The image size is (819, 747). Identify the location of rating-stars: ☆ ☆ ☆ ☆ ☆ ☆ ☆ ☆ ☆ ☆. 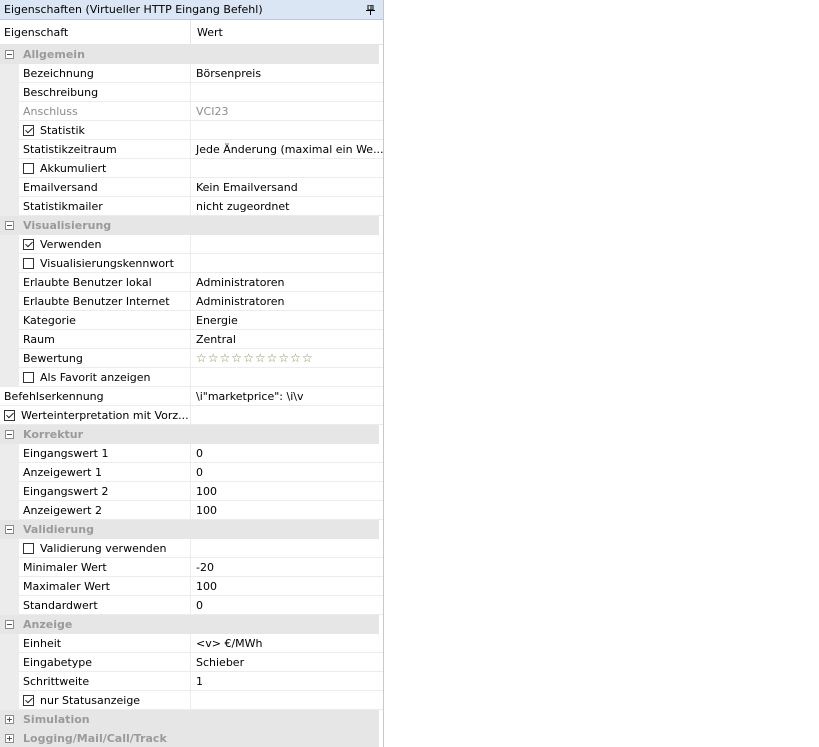
(254, 358).